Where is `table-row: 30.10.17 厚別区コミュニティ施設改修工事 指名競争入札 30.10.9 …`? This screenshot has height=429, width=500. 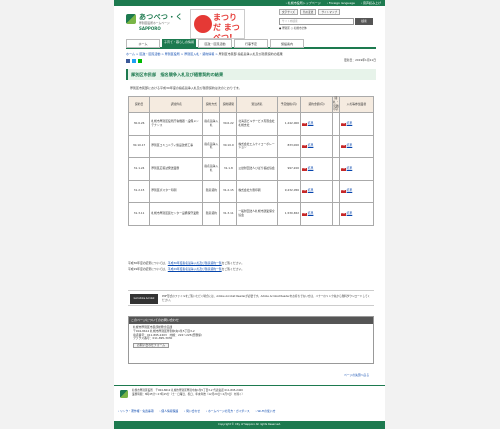 table-row: 30.10.17 厚別区コミュニティ施設改修工事 指名競争入札 30.10.9 … is located at coordinates (251, 146).